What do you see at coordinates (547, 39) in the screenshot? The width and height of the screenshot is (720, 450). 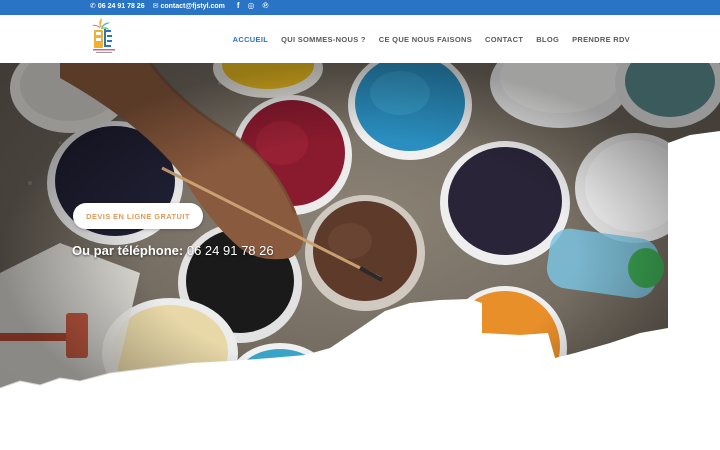 I see `nav-blog: BLOG` at bounding box center [547, 39].